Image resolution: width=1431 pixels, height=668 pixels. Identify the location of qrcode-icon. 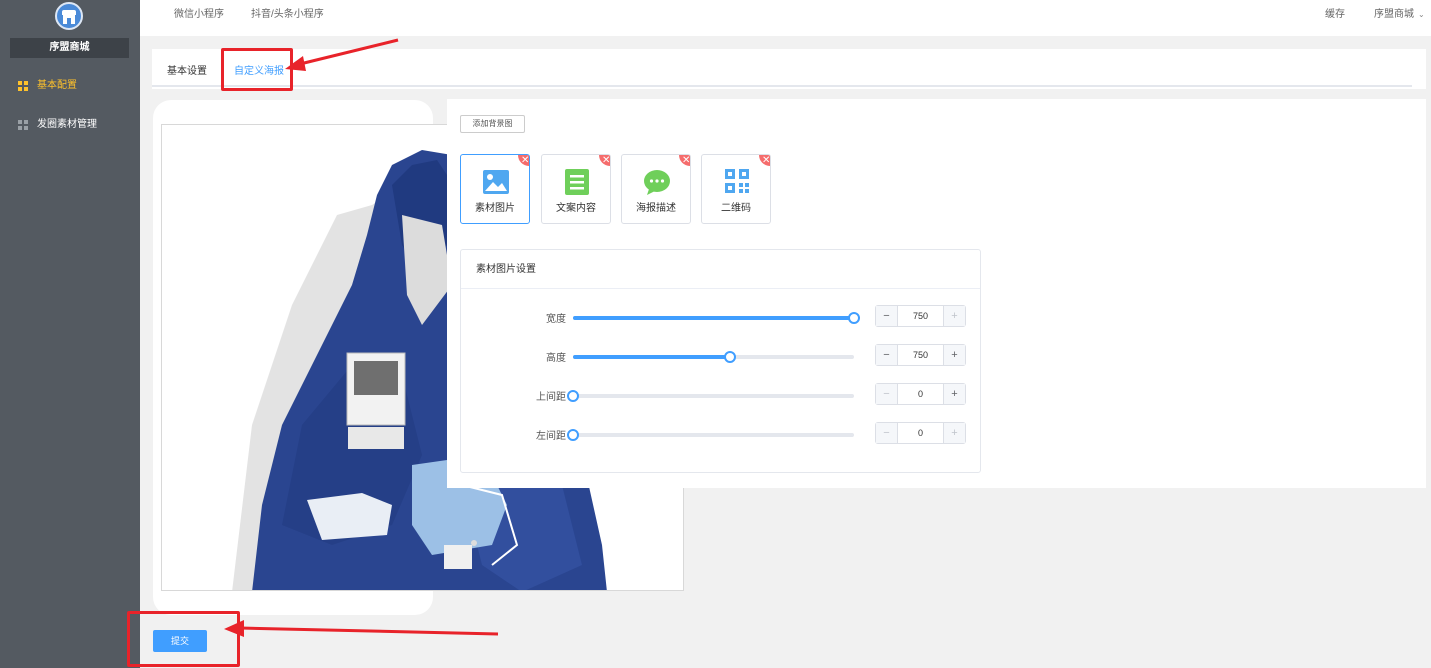
(737, 181).